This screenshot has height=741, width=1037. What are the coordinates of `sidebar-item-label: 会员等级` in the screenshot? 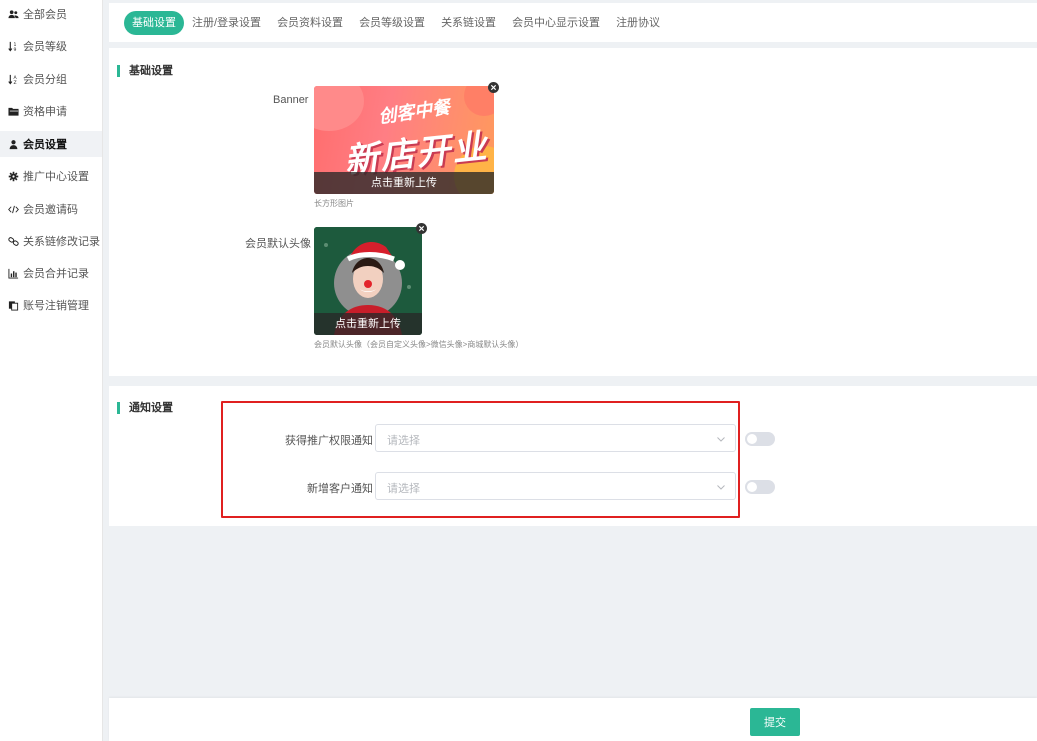 It's located at (45, 47).